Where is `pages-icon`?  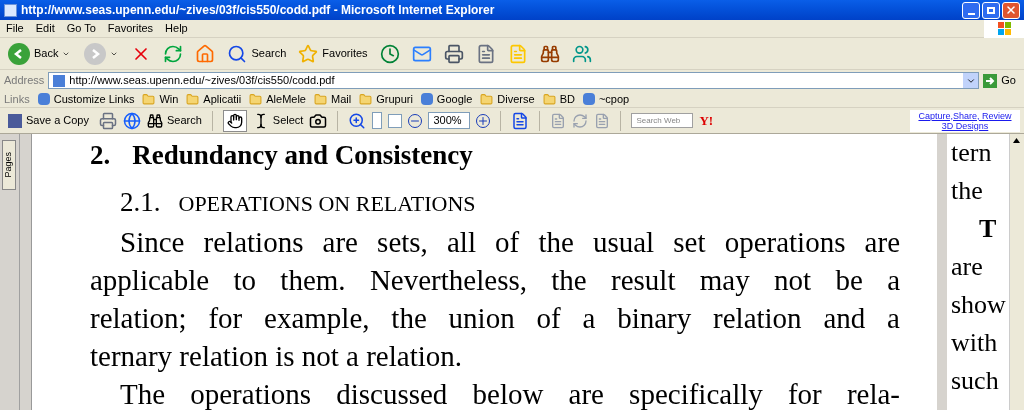 pages-icon is located at coordinates (520, 120).